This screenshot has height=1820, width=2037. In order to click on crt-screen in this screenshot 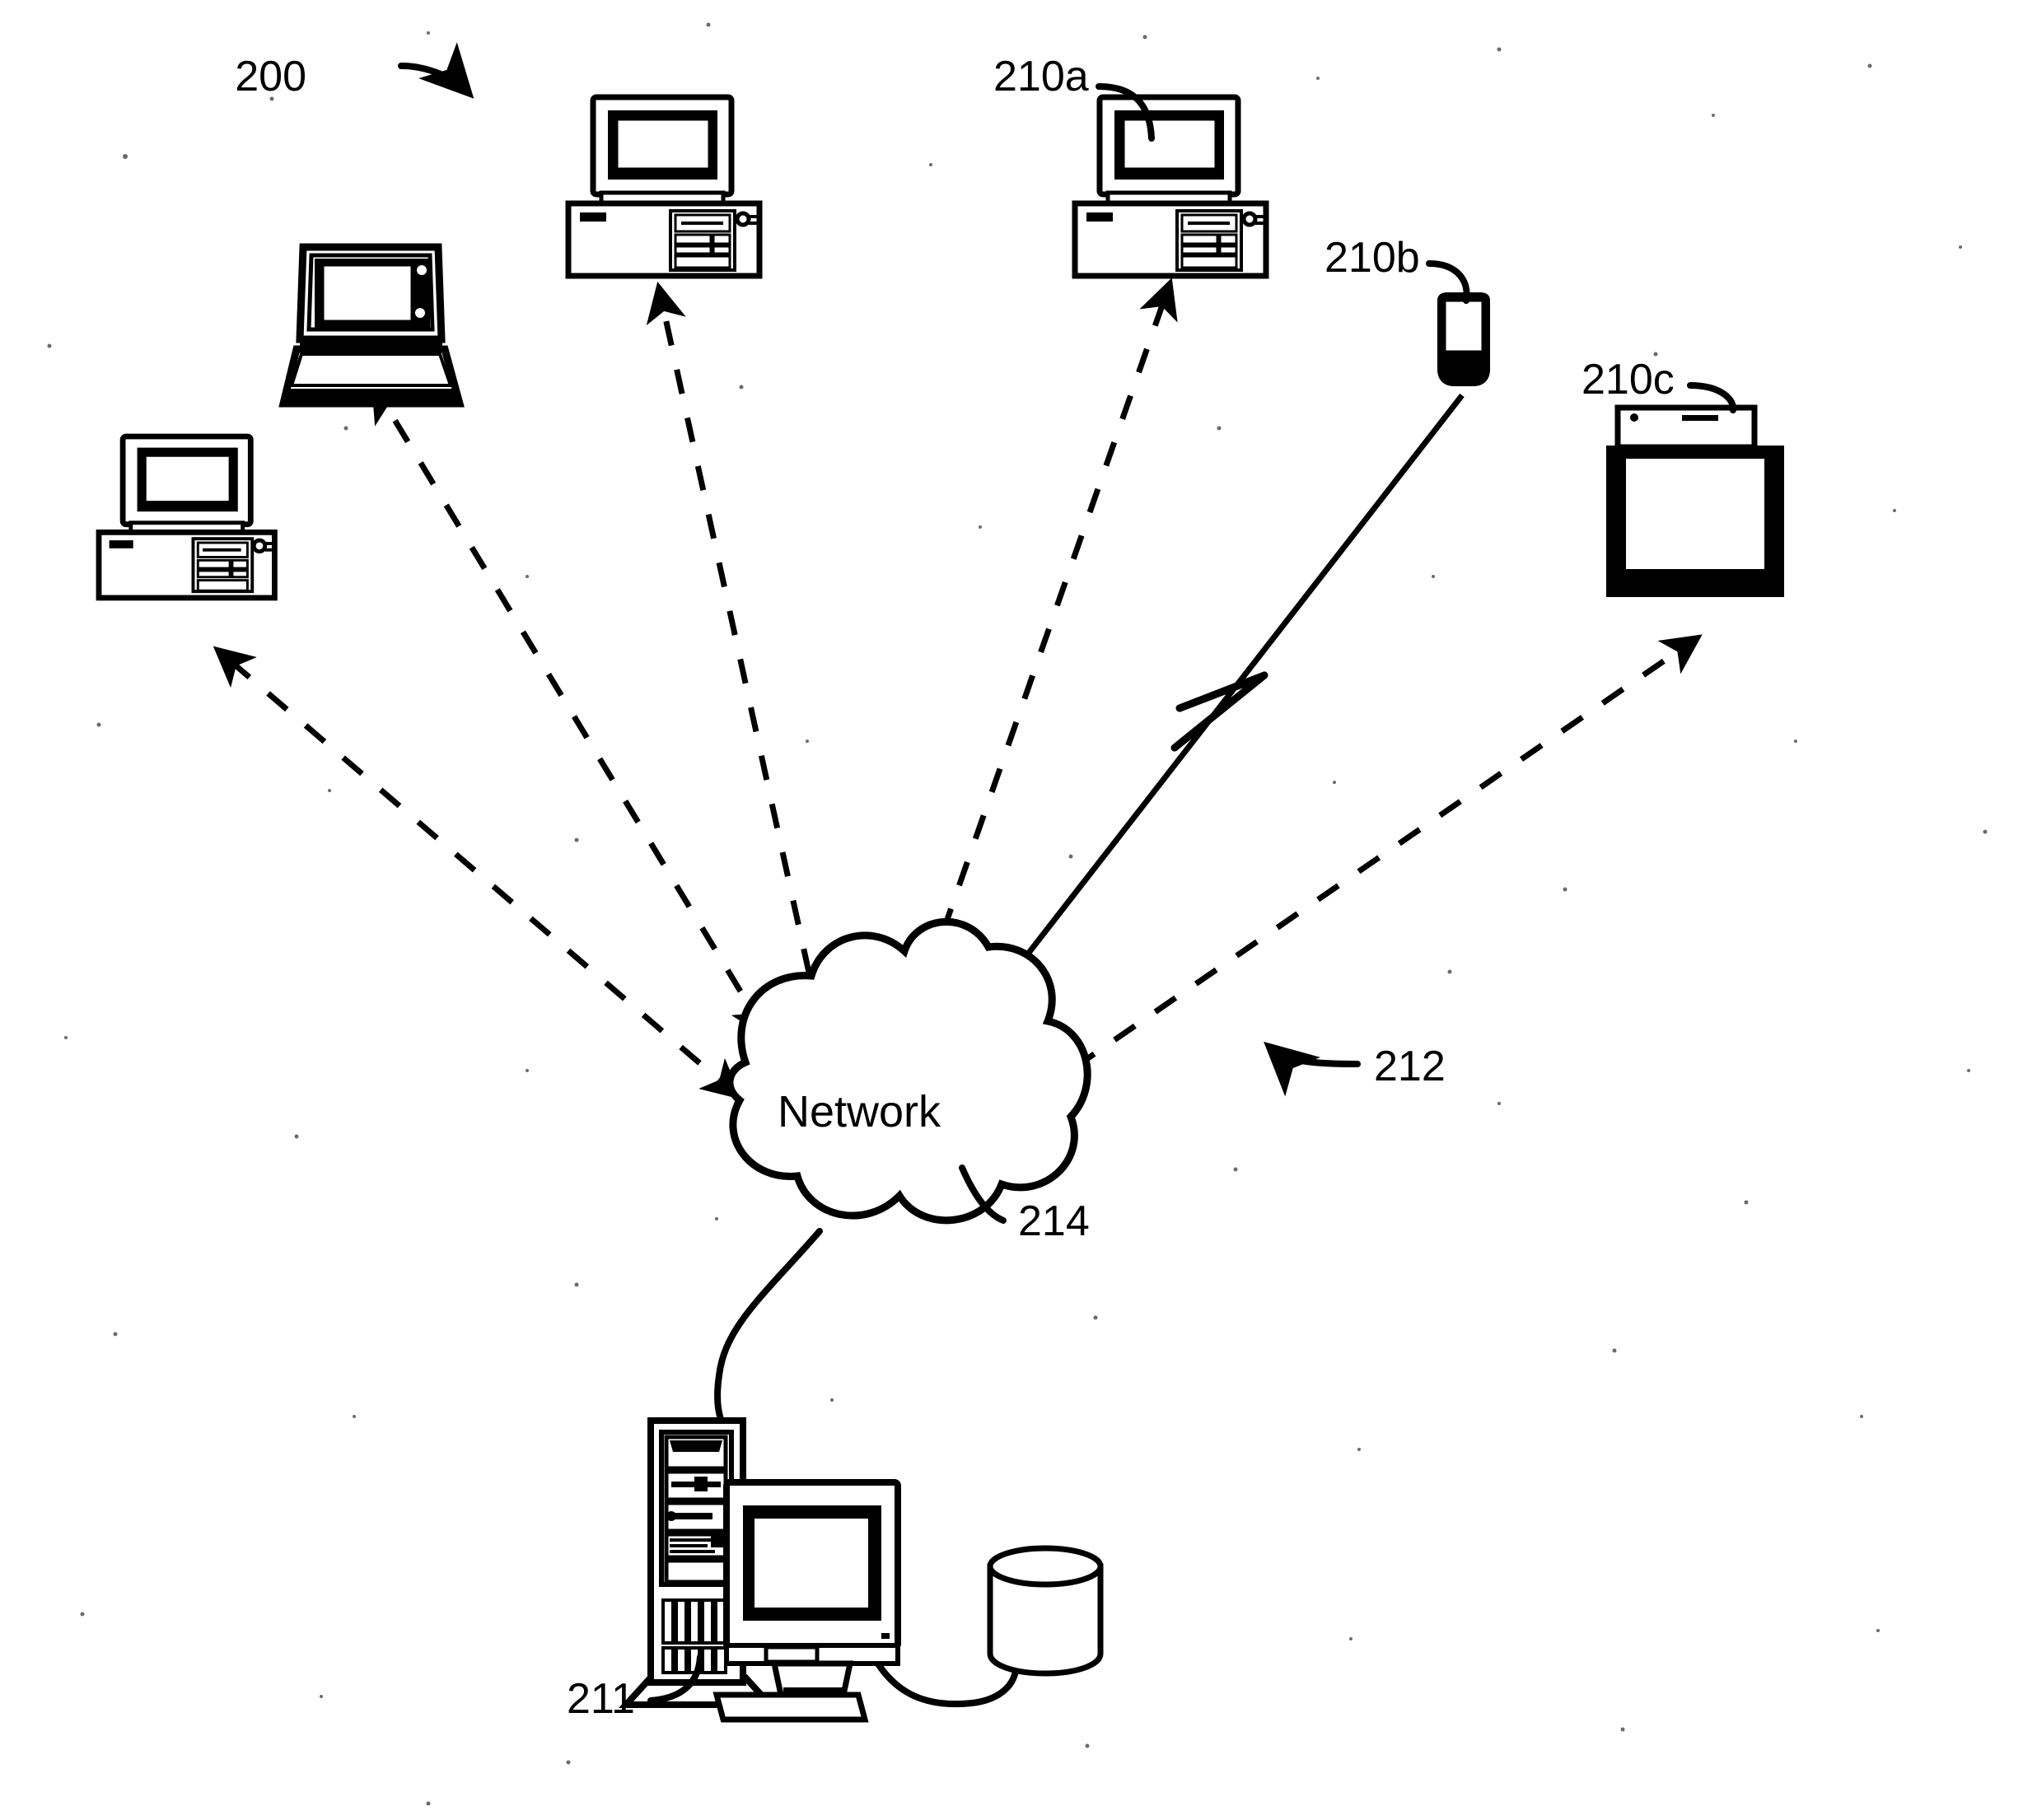, I will do `click(811, 1563)`.